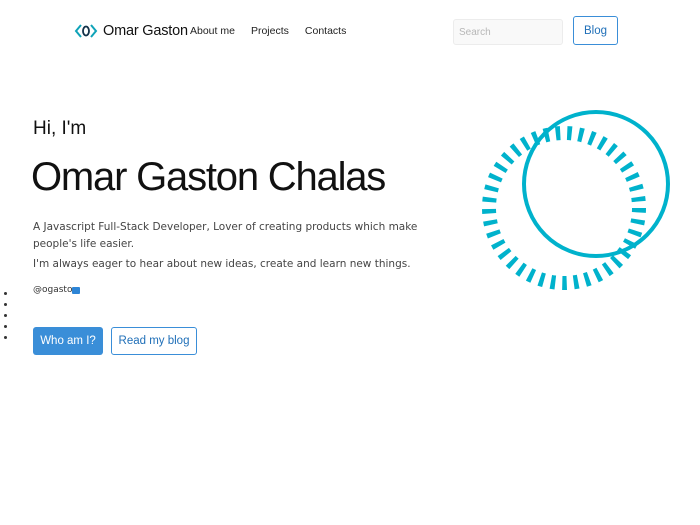  I want to click on side-dot-navigation, so click(7, 319).